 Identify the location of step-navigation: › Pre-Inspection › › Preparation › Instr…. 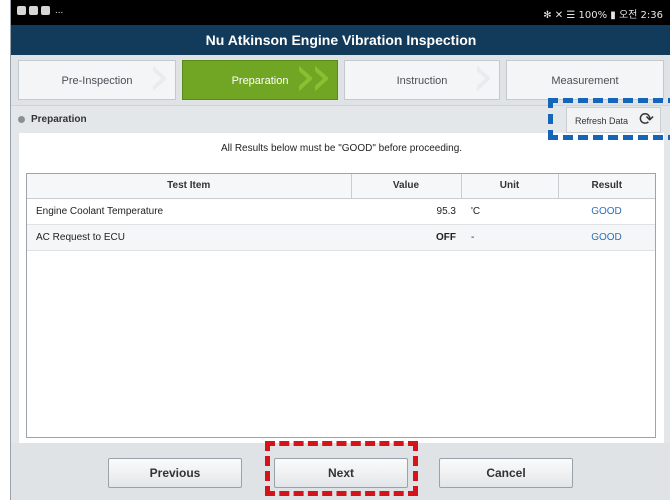
(340, 80).